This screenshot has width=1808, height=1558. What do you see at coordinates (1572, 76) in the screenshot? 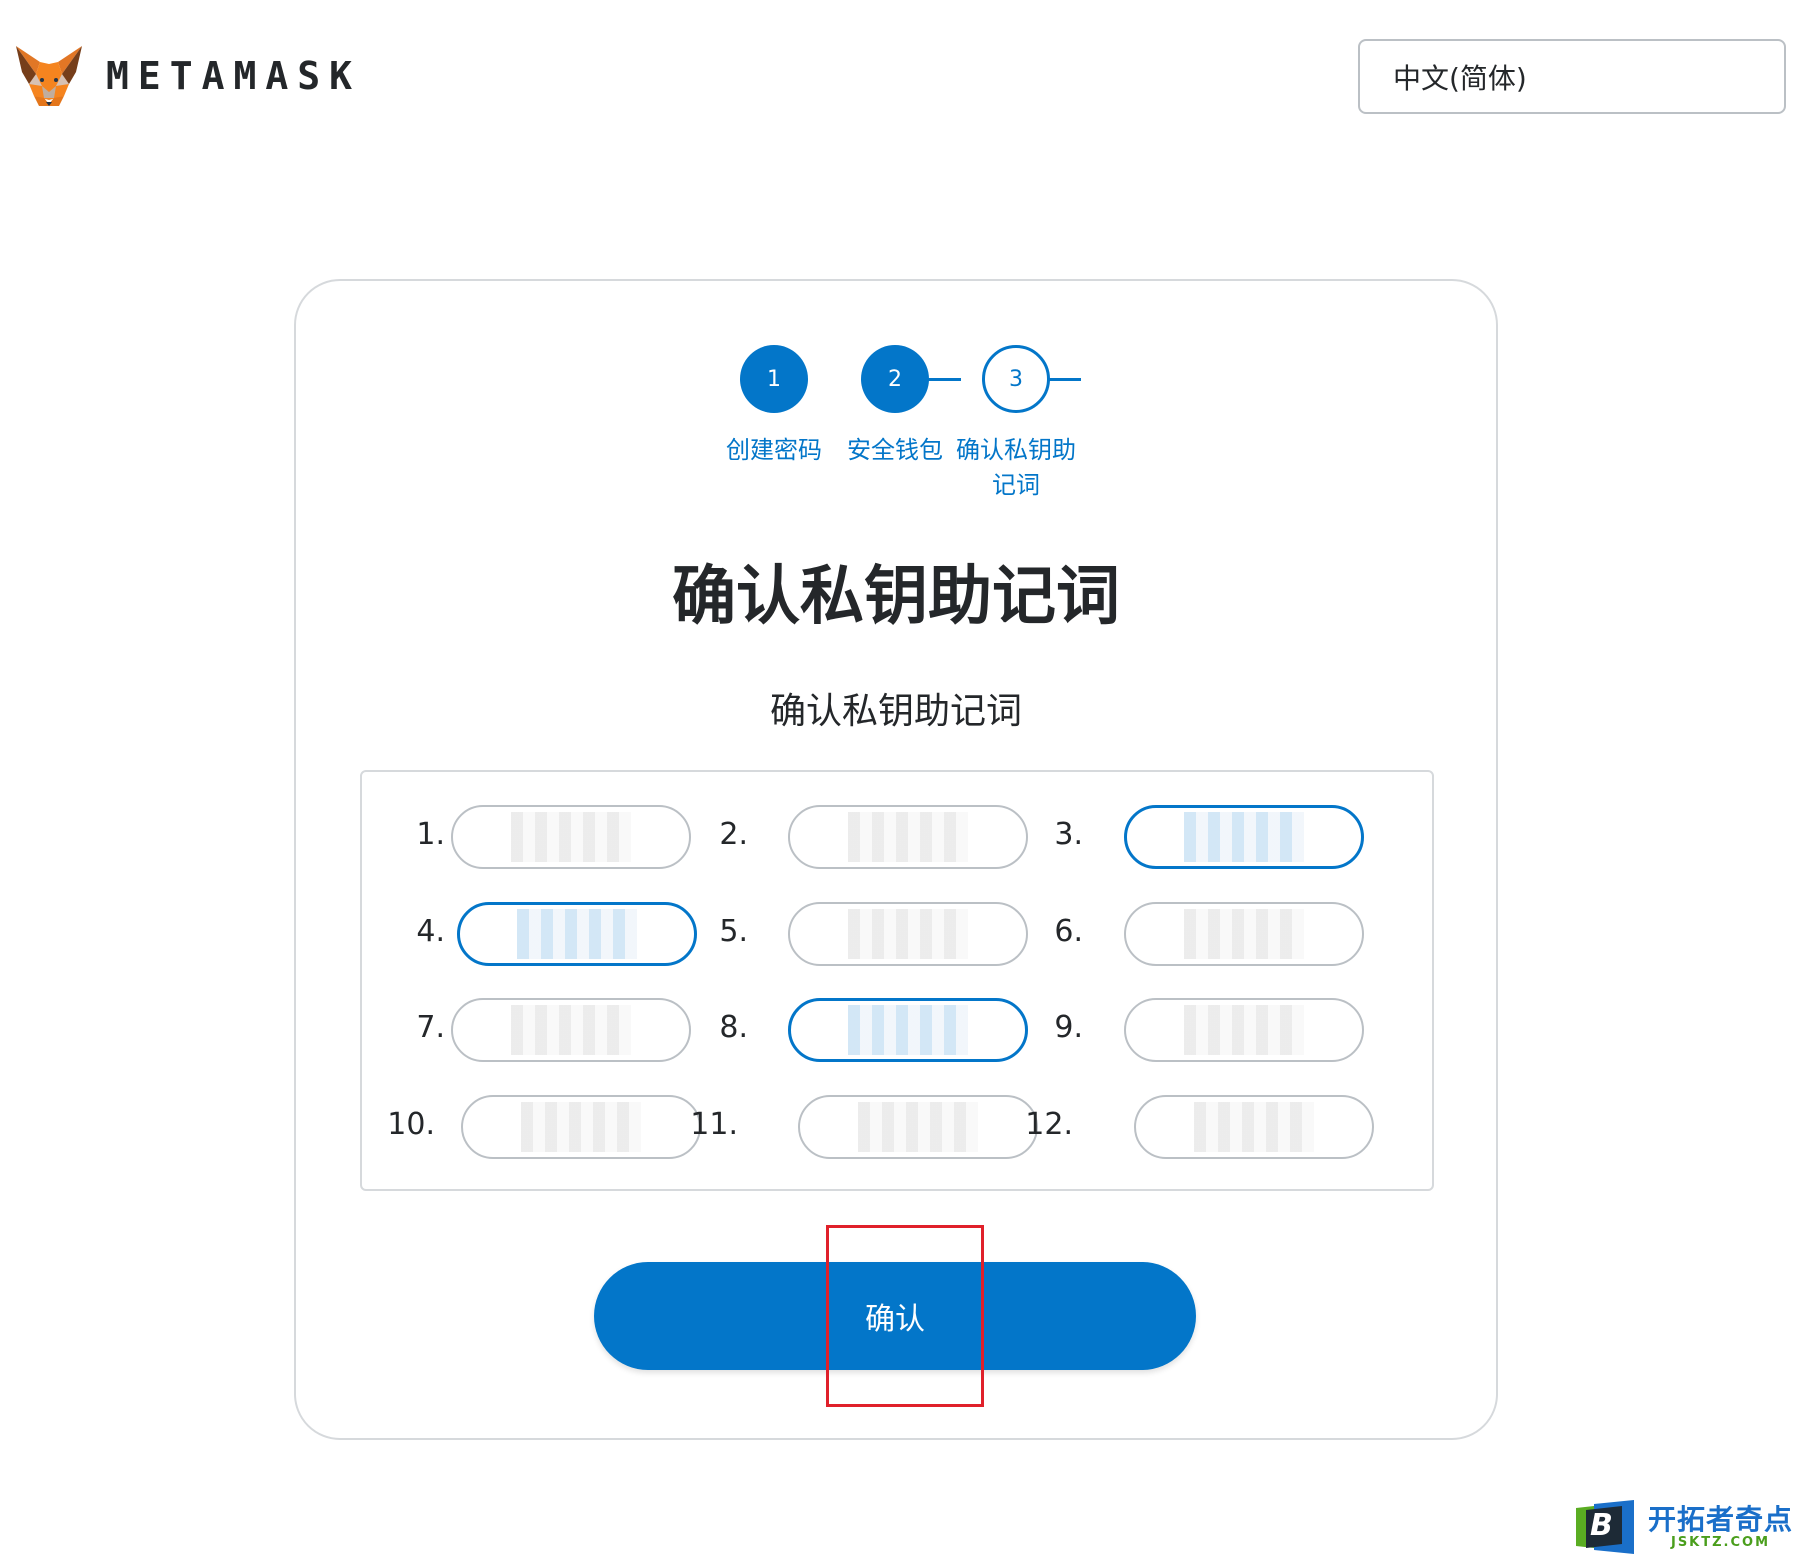
I see `language-select: 中文(简体)` at bounding box center [1572, 76].